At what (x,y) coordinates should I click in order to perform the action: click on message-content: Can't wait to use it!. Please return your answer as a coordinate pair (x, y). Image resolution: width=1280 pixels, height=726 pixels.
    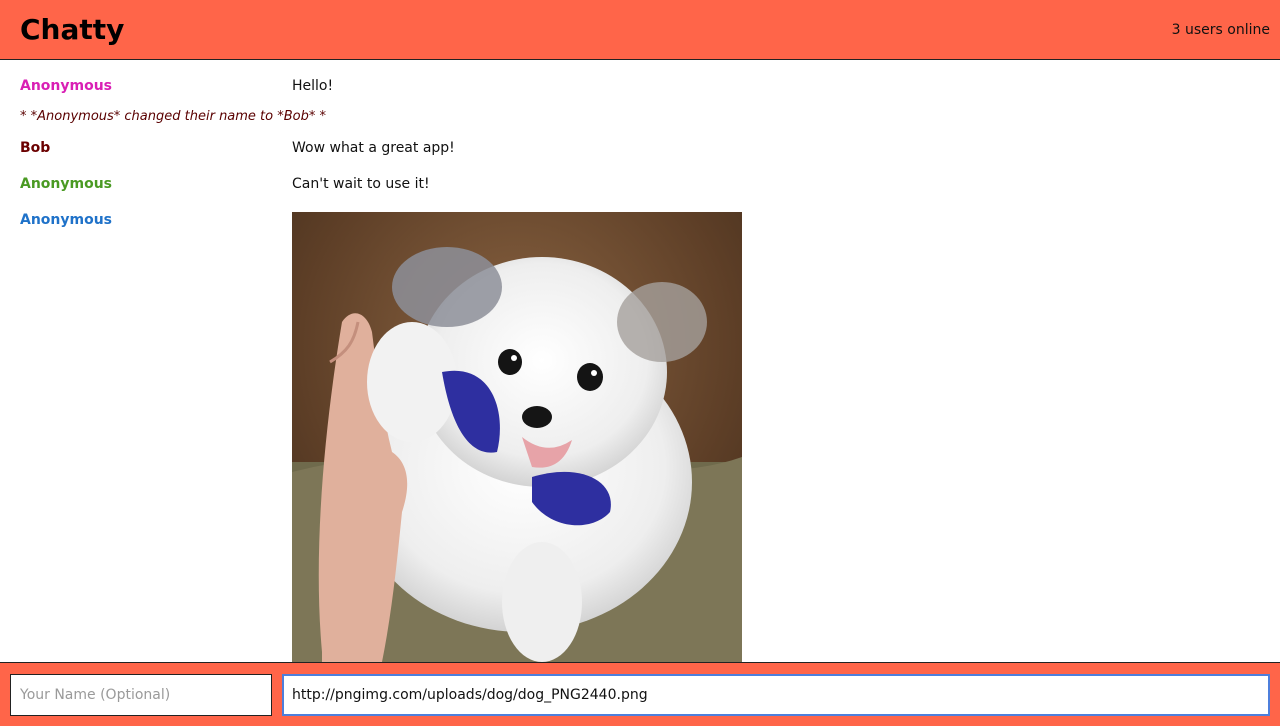
    Looking at the image, I should click on (361, 184).